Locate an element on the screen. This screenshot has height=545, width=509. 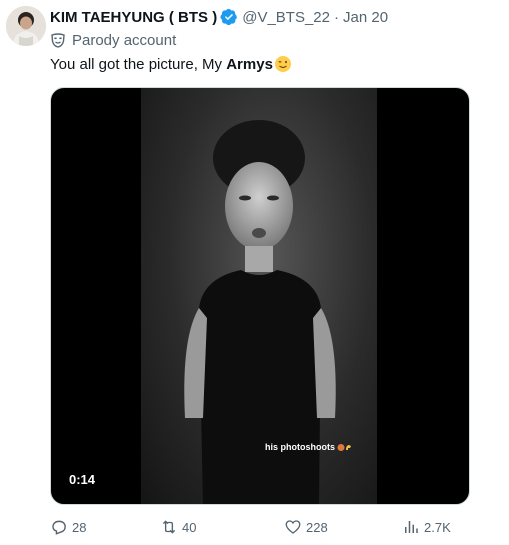
like-count: 228 is located at coordinates (317, 527).